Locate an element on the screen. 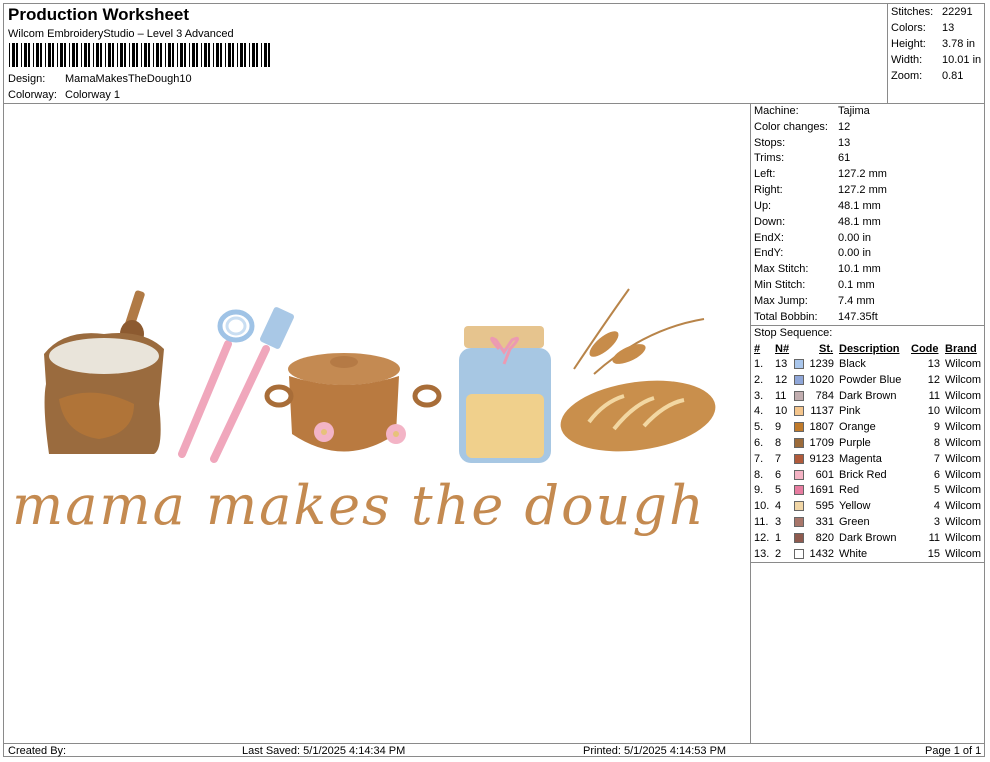 Image resolution: width=990 pixels, height=762 pixels. stop-cell-n: 2 is located at coordinates (778, 553).